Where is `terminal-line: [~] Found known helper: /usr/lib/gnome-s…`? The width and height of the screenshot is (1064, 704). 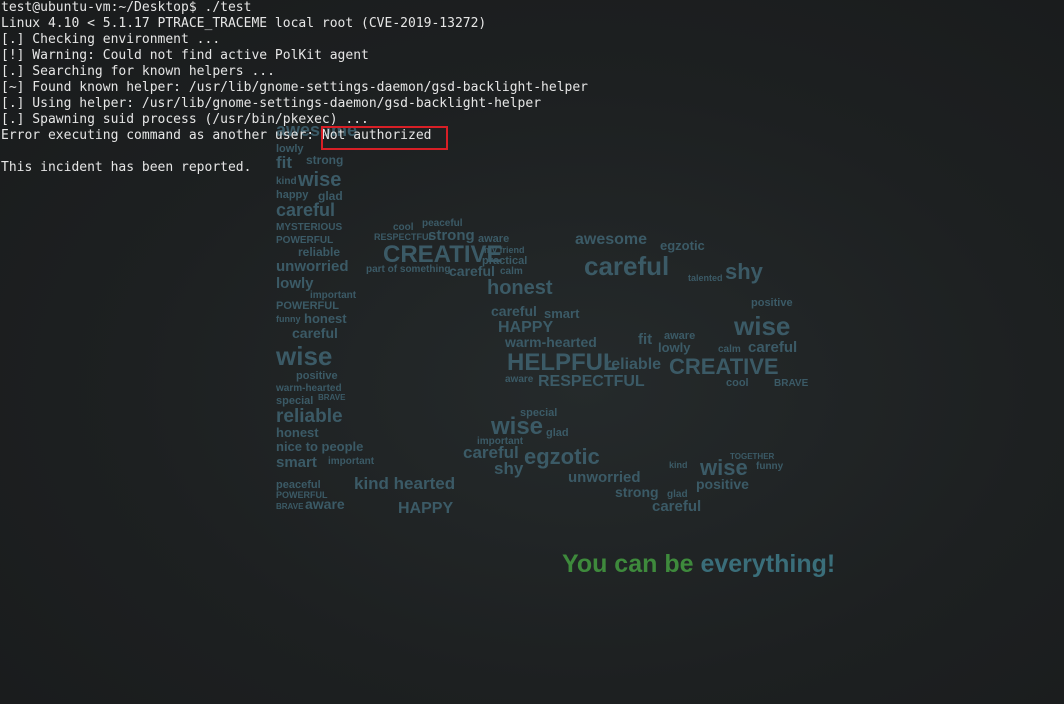 terminal-line: [~] Found known helper: /usr/lib/gnome-s… is located at coordinates (294, 87).